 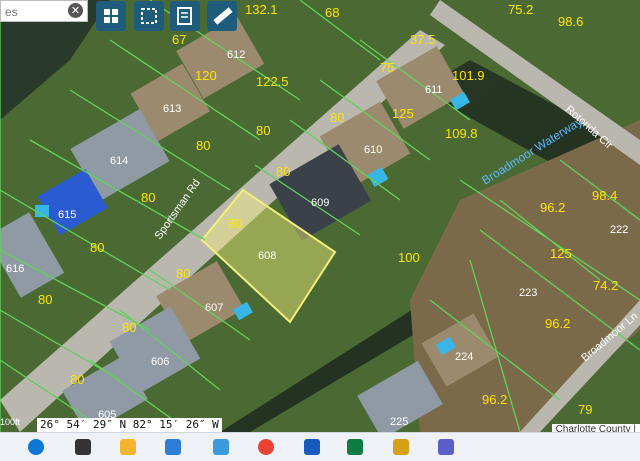 I want to click on notes-edit-icon, so click(x=184, y=16).